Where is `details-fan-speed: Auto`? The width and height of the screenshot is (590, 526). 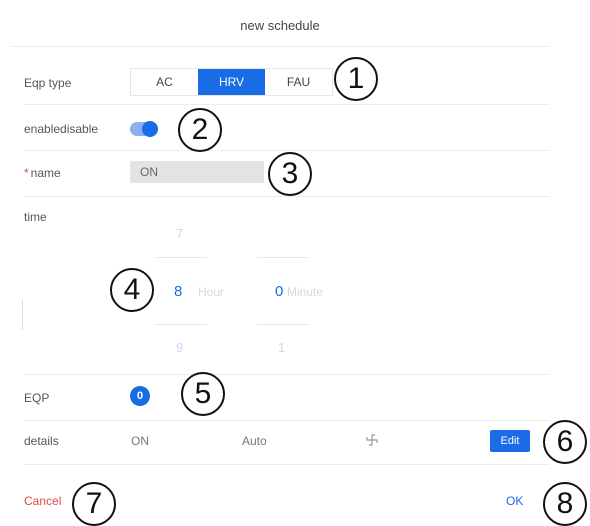
details-fan-speed: Auto is located at coordinates (254, 441).